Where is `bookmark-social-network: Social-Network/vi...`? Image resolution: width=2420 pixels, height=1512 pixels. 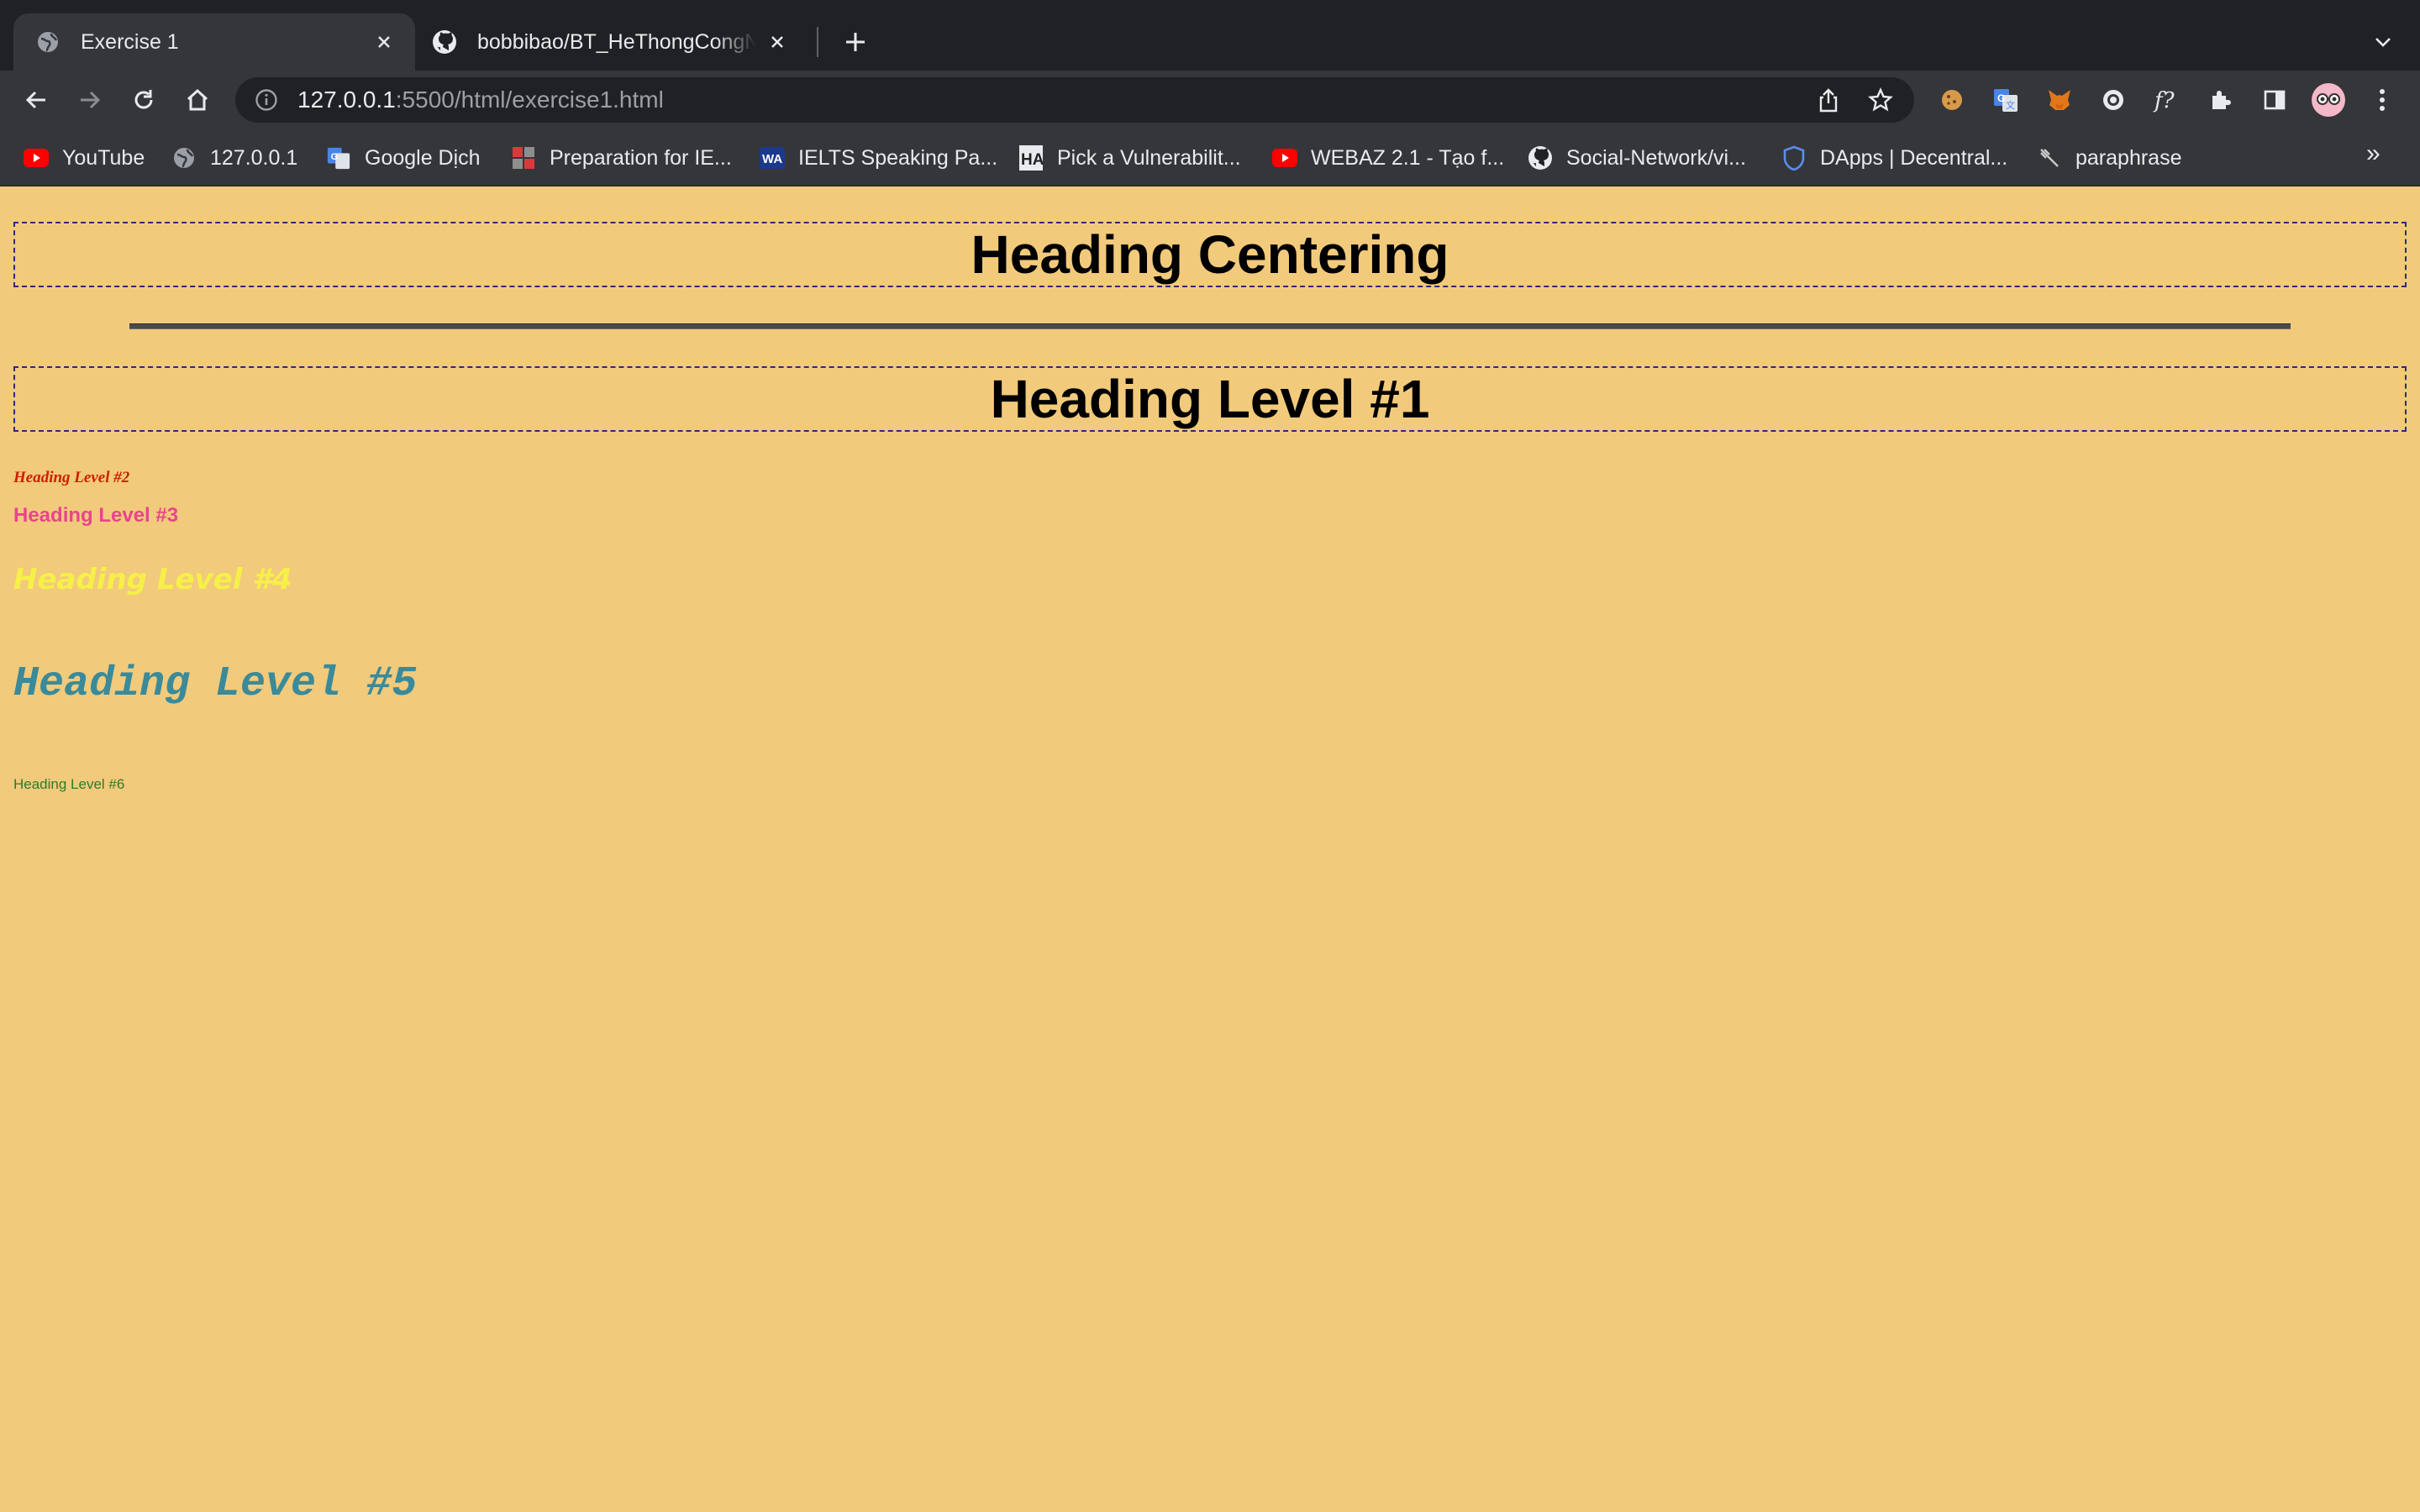
bookmark-social-network: Social-Network/vi... is located at coordinates (1637, 158).